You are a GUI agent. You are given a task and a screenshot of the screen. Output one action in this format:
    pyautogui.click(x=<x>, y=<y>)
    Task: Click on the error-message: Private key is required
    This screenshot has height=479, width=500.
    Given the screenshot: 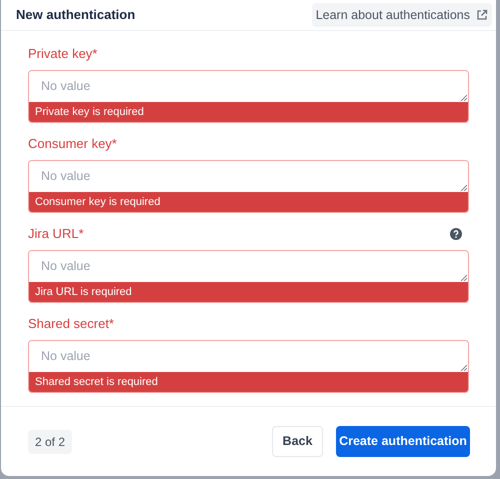 What is the action you would take?
    pyautogui.click(x=248, y=112)
    